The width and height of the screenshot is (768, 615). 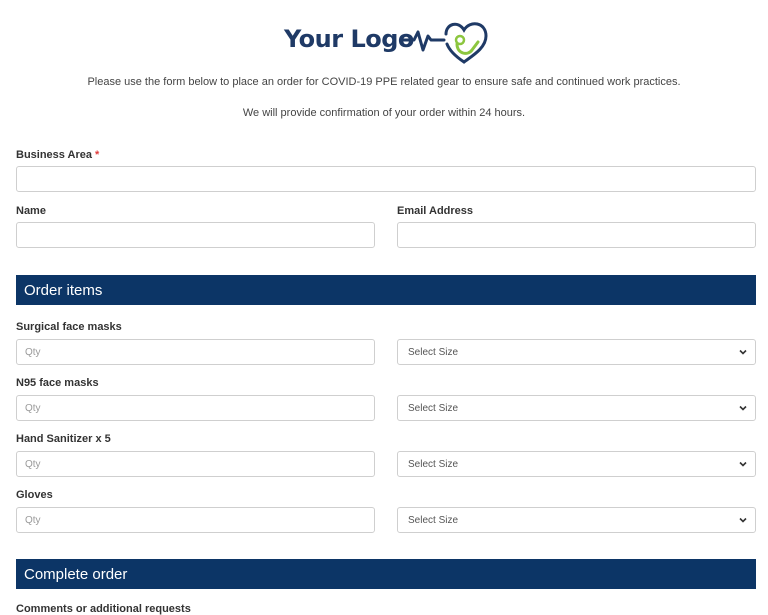 I want to click on n95-masks-qty-input, so click(x=195, y=408).